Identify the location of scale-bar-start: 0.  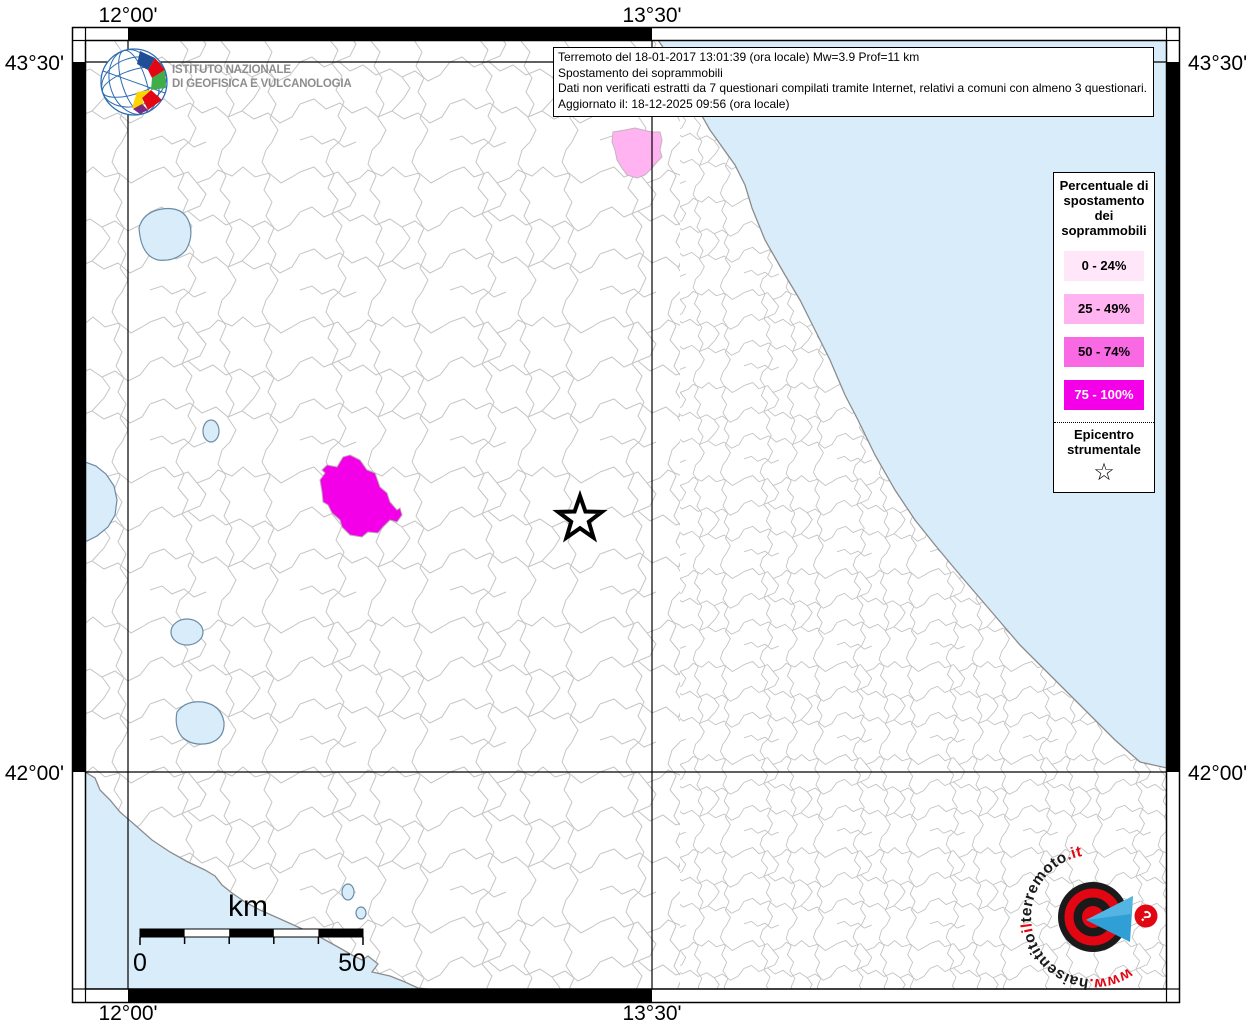
(140, 963).